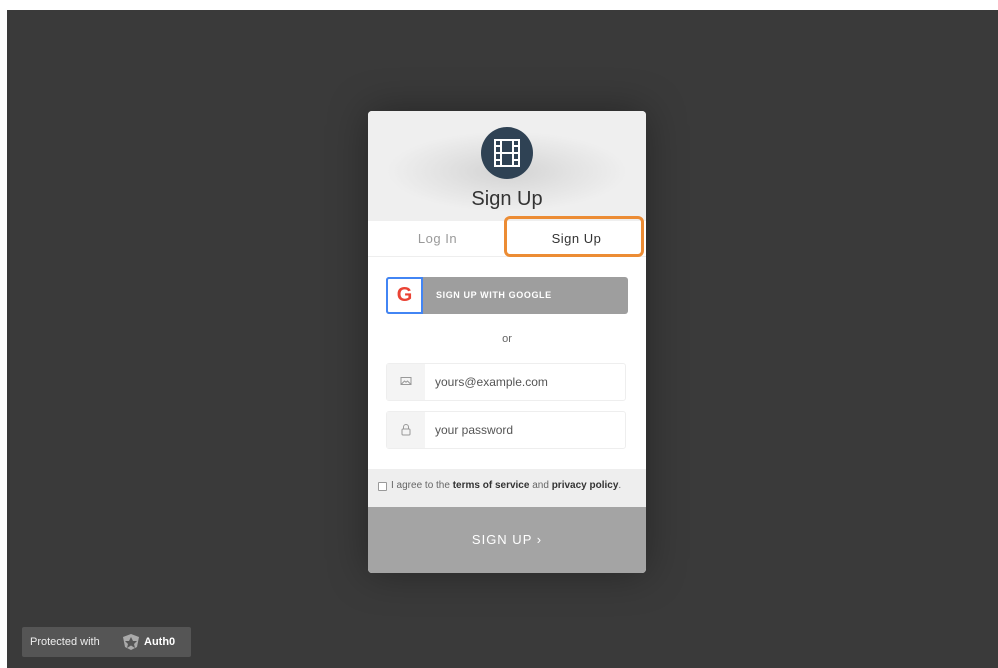 This screenshot has height=668, width=998. Describe the element at coordinates (574, 236) in the screenshot. I see `tab-highlight-box` at that location.